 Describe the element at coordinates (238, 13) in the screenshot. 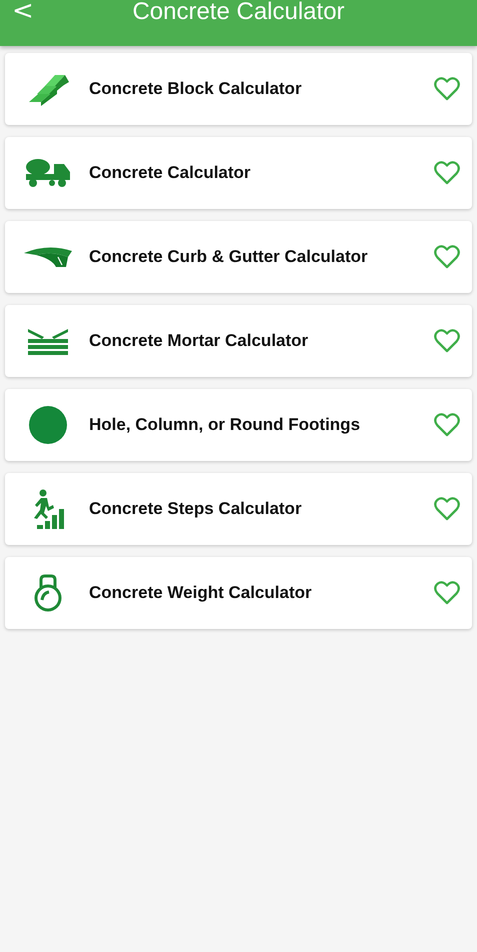

I see `screen-title: Concrete Calculator` at that location.